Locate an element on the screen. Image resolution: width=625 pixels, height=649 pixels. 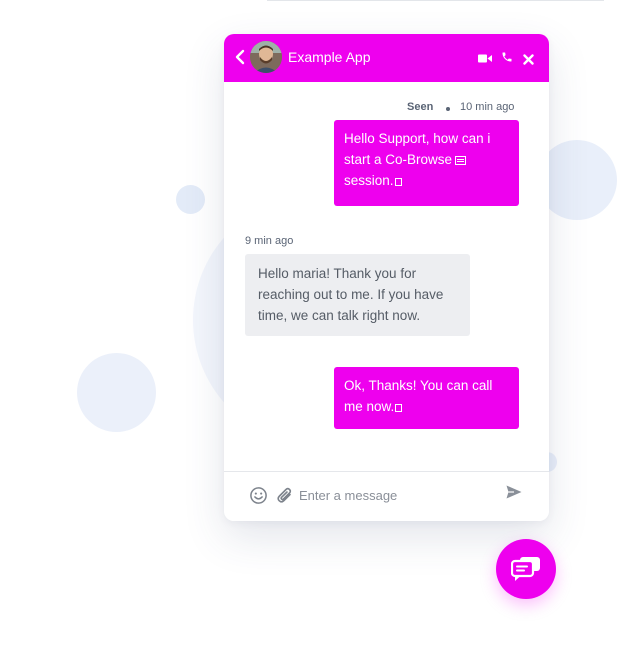
top-divider is located at coordinates (435, 0).